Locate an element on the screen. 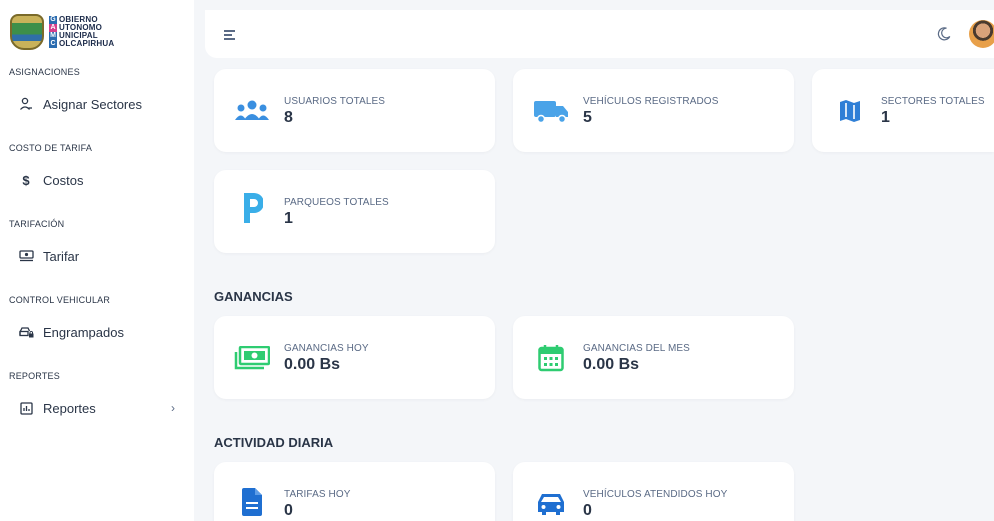 This screenshot has width=994, height=521. section-heading-ganancias: GANANCIAS is located at coordinates (253, 296).